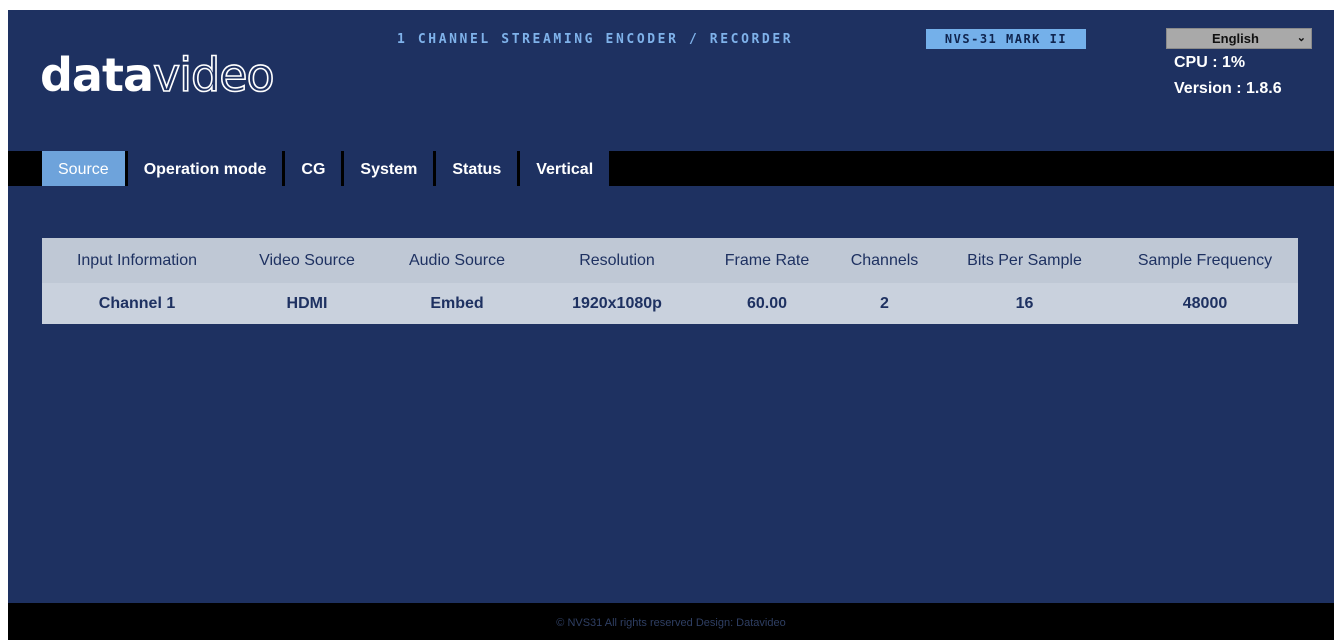  What do you see at coordinates (457, 260) in the screenshot?
I see `column-header: Audio Source` at bounding box center [457, 260].